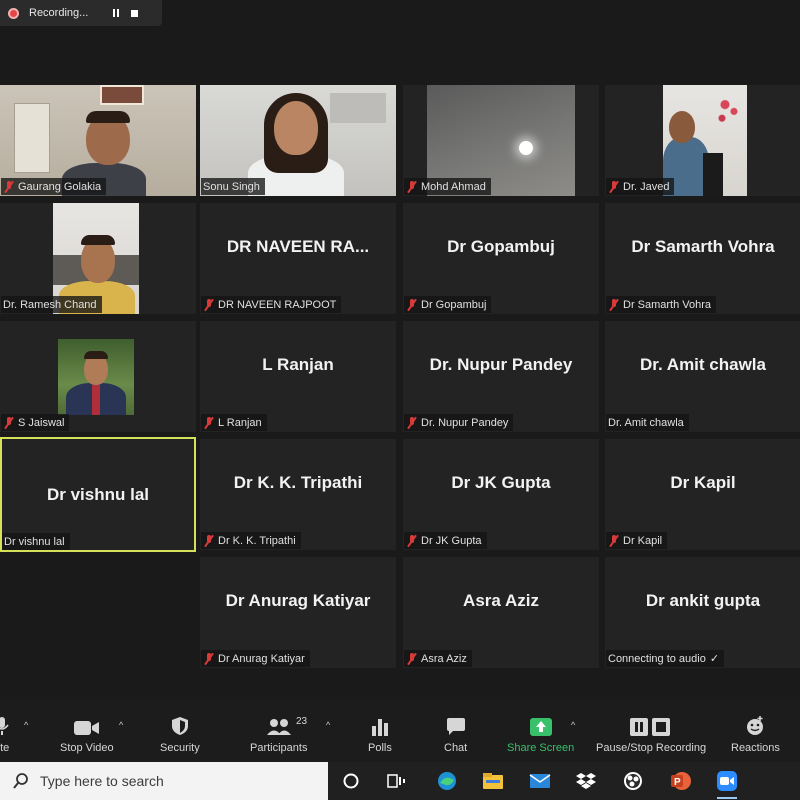 The image size is (800, 800). I want to click on connecting-audio-status: Connecting to audio, so click(657, 658).